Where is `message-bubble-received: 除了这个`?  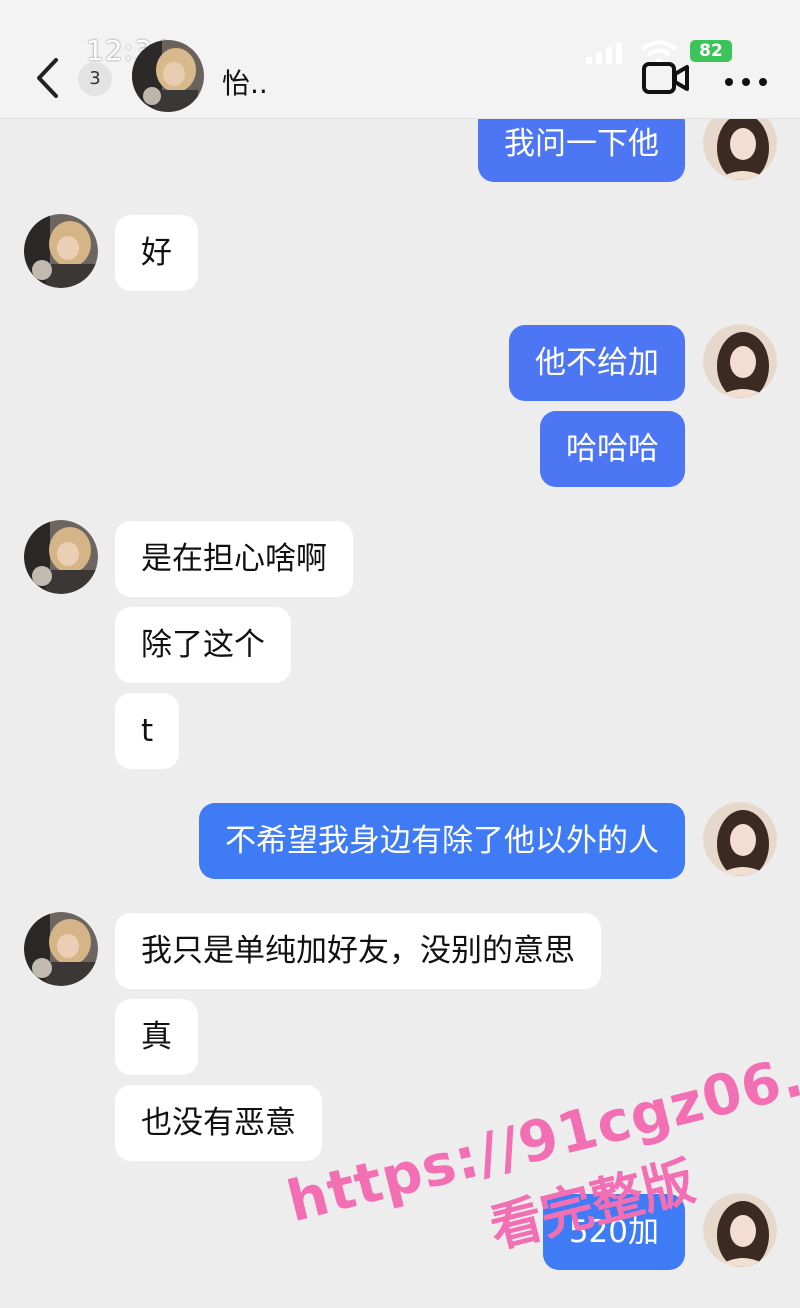
message-bubble-received: 除了这个 is located at coordinates (203, 645).